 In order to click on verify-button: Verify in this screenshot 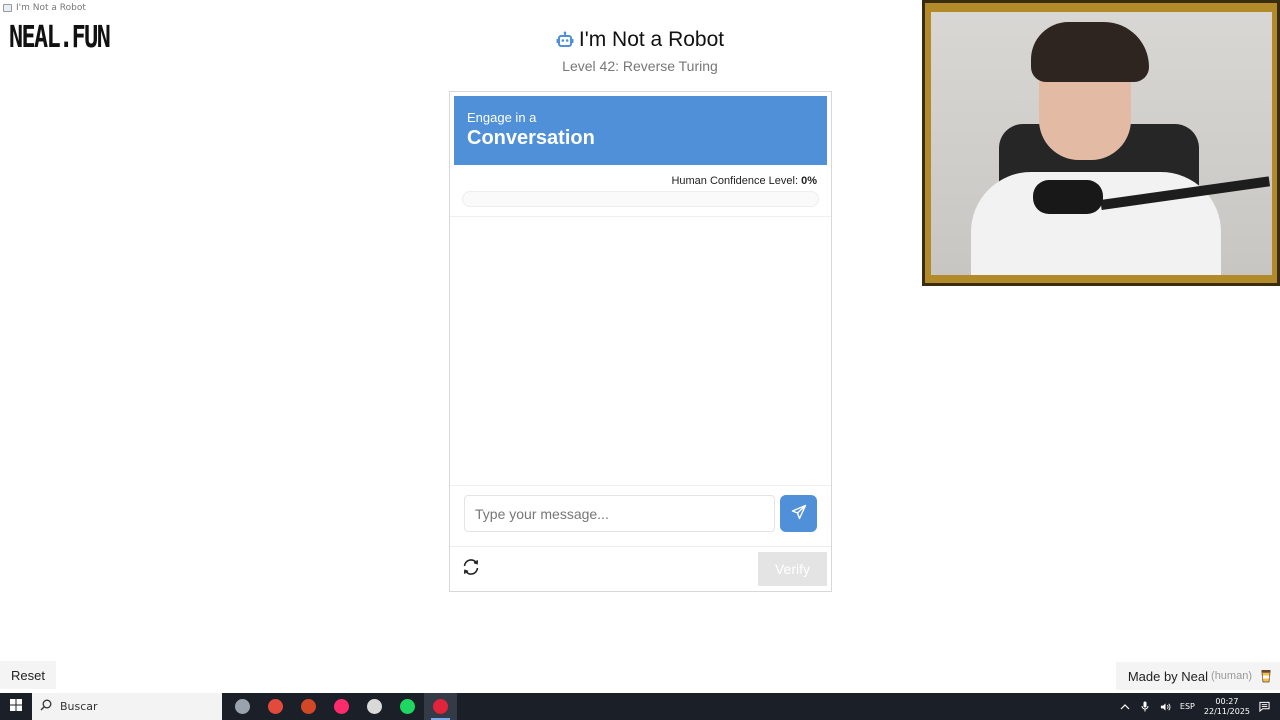, I will do `click(792, 569)`.